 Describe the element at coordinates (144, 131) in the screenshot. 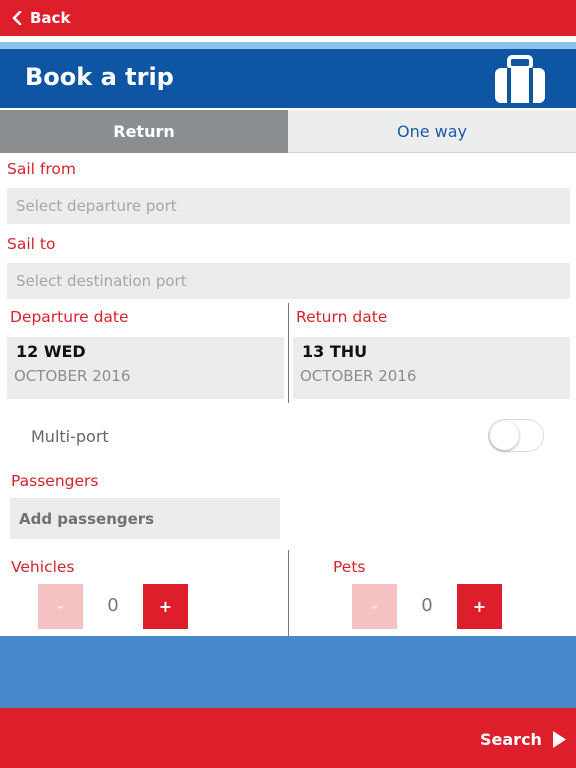

I see `tab-return: Return` at that location.